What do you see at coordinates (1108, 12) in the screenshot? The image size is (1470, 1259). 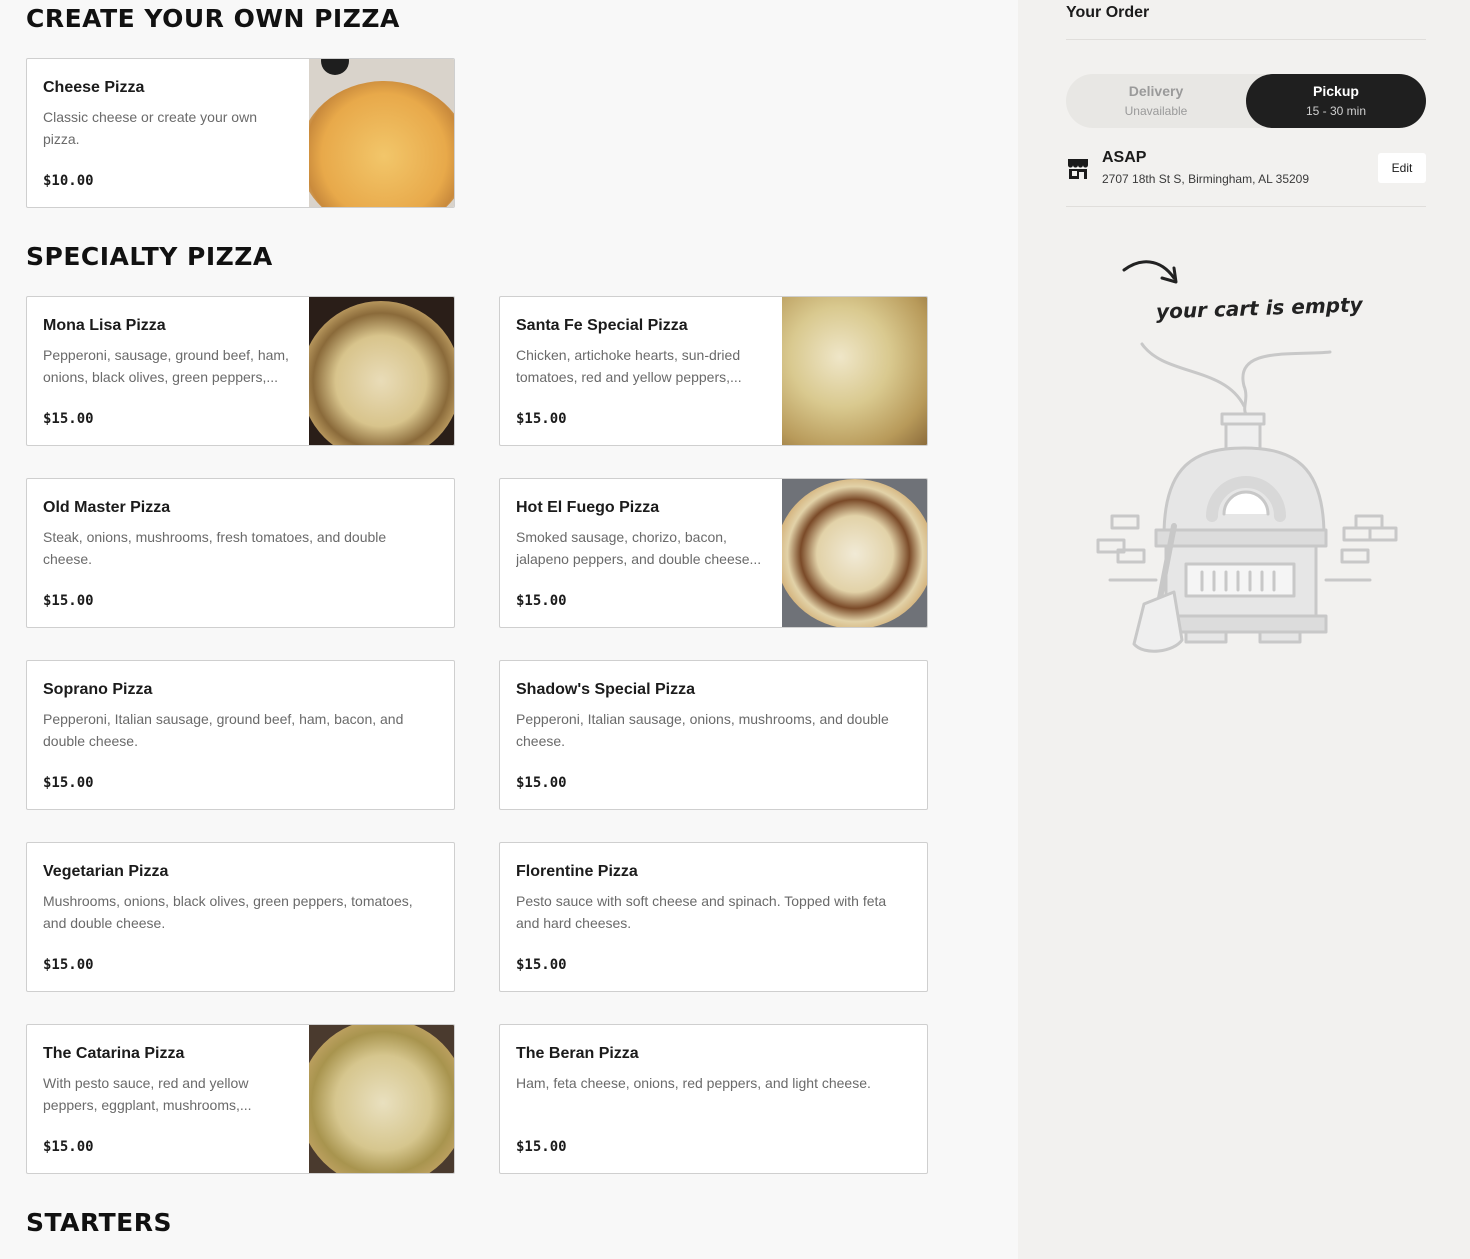 I see `order-title: Your Order` at bounding box center [1108, 12].